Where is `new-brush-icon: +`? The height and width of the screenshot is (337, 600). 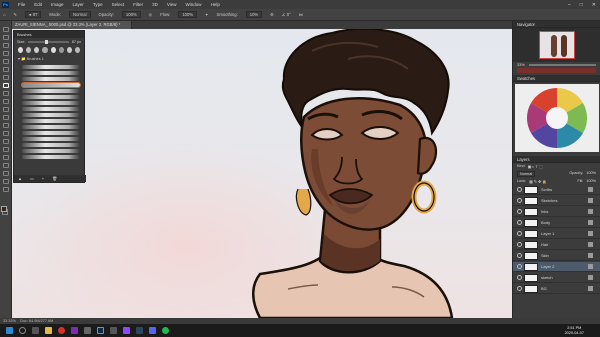
new-brush-icon: + is located at coordinates (43, 178).